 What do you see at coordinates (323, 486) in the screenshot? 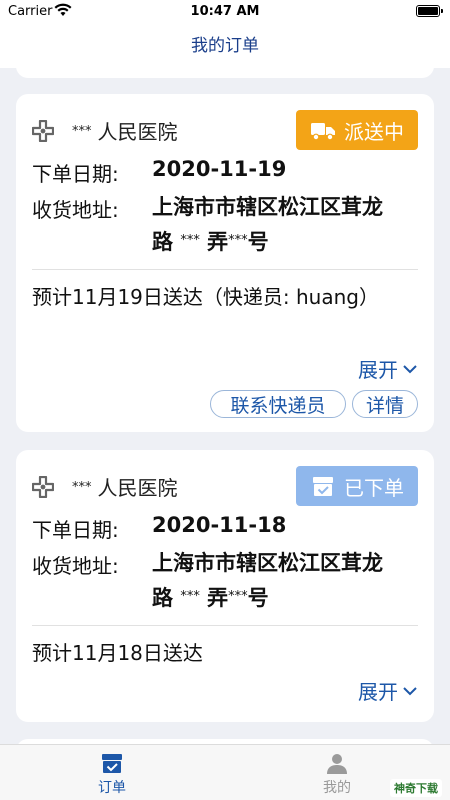
I see `box-check-icon` at bounding box center [323, 486].